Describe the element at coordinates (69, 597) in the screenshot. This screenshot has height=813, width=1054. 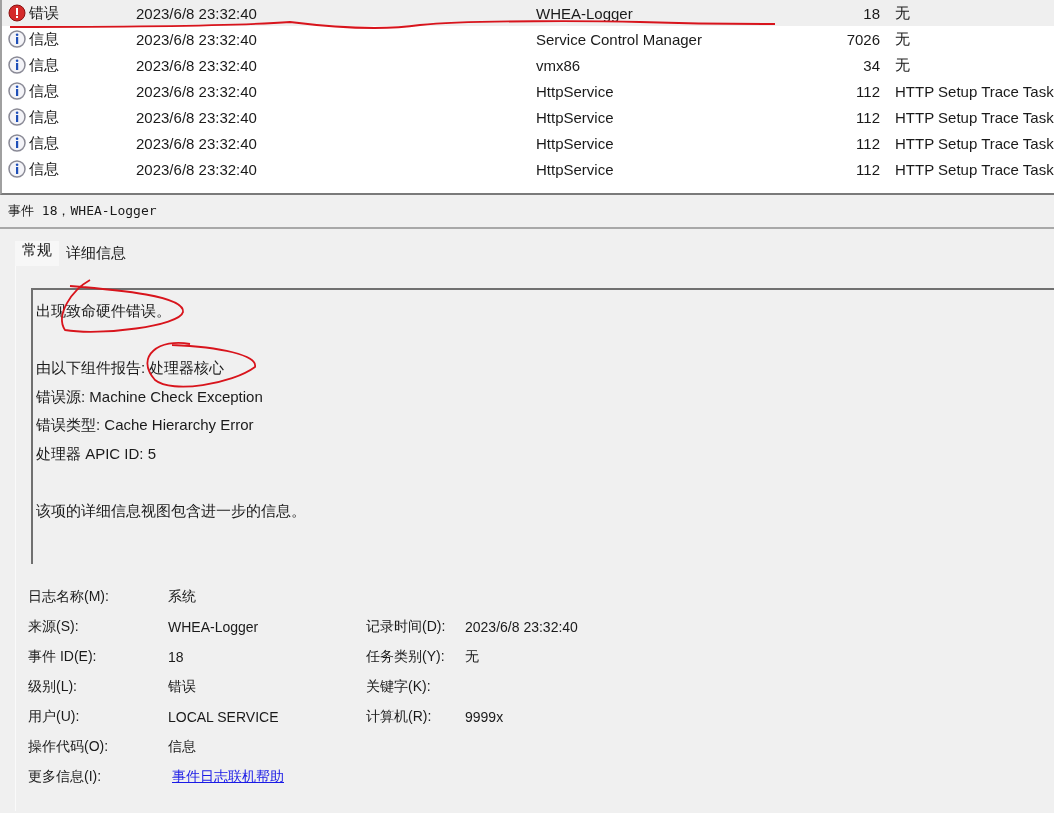
I see `field-label: 日志名称(M):` at that location.